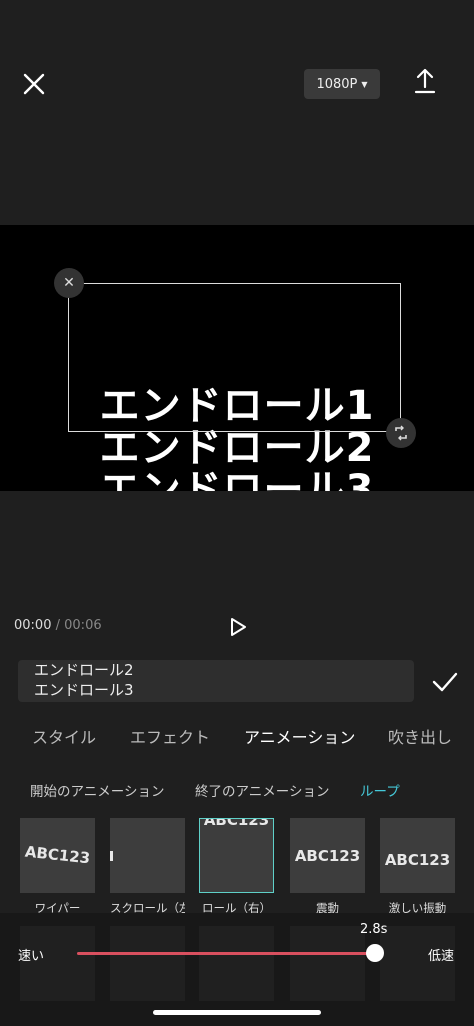  What do you see at coordinates (380, 790) in the screenshot?
I see `subtab-loop: ループ` at bounding box center [380, 790].